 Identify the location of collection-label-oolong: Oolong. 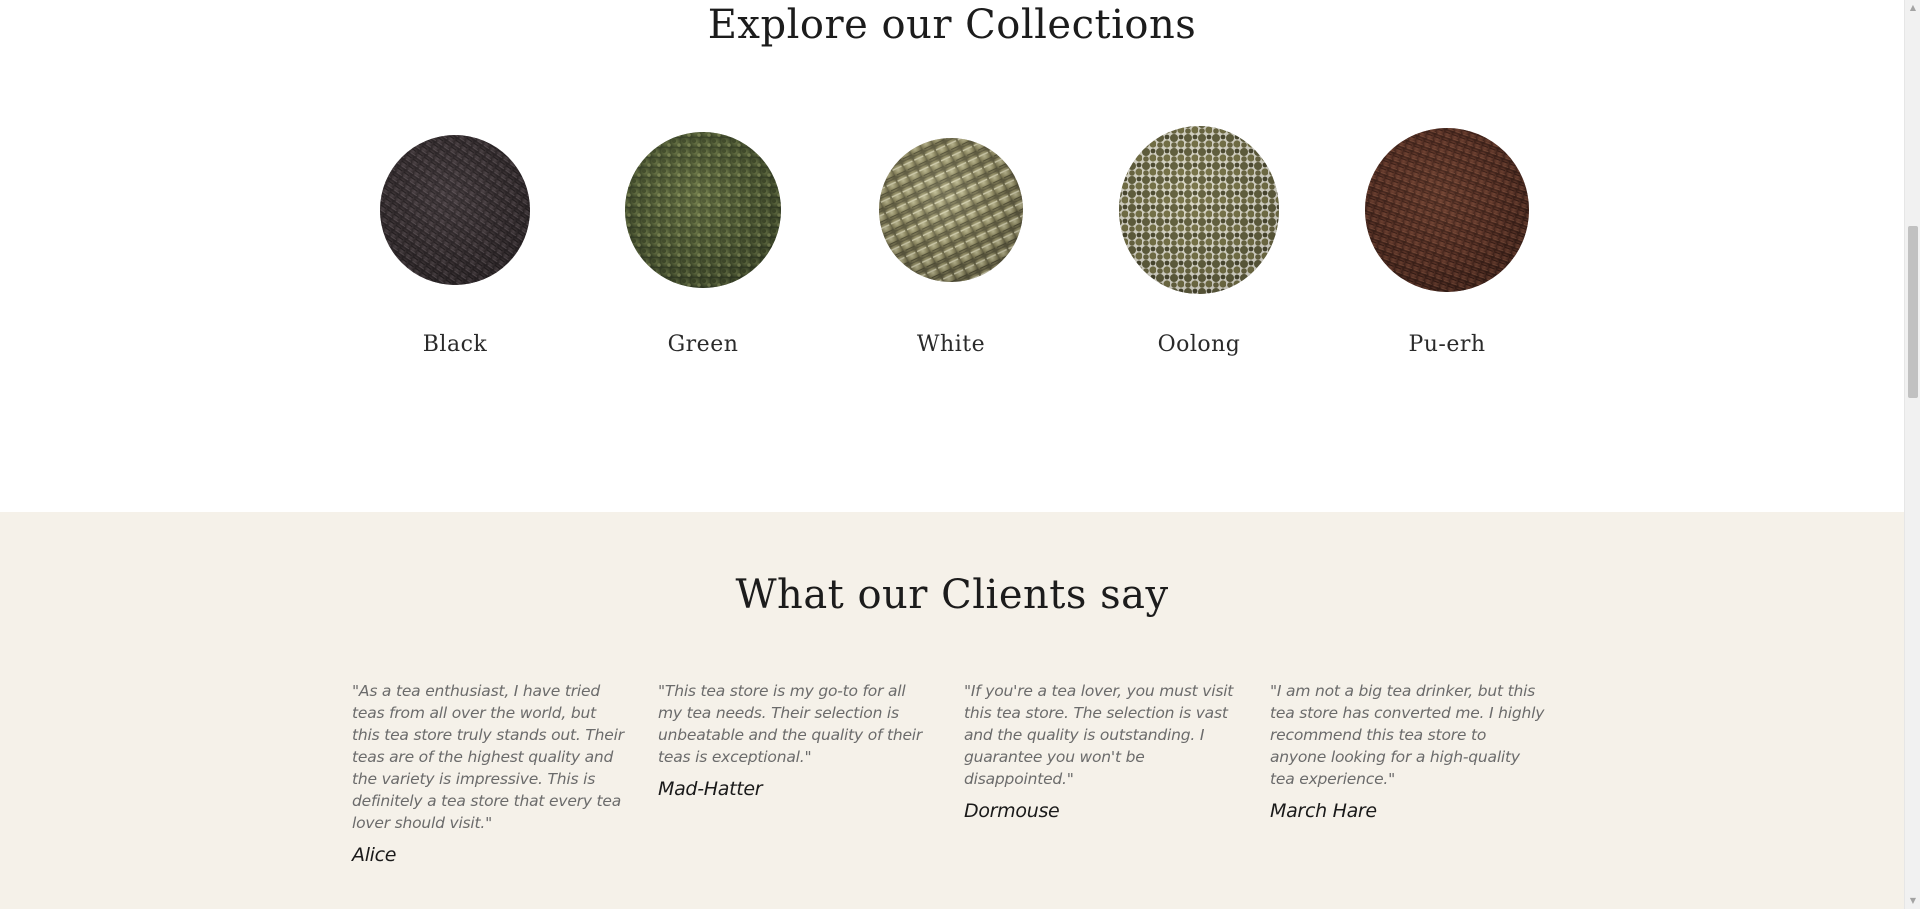
(1199, 344).